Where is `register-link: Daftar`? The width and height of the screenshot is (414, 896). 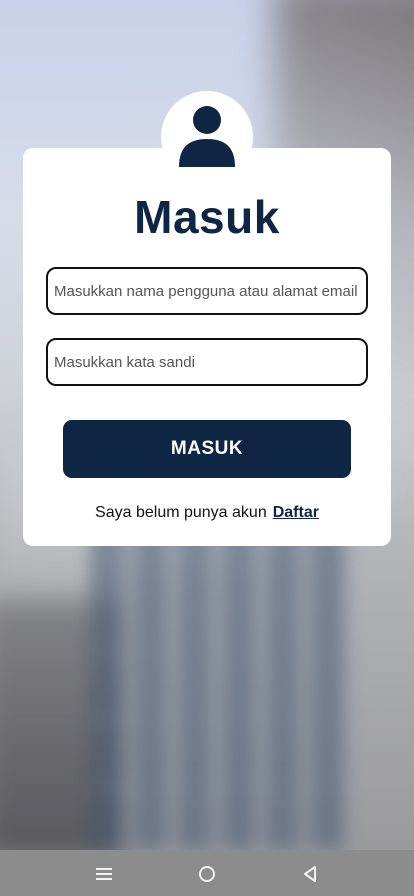
register-link: Daftar is located at coordinates (296, 512).